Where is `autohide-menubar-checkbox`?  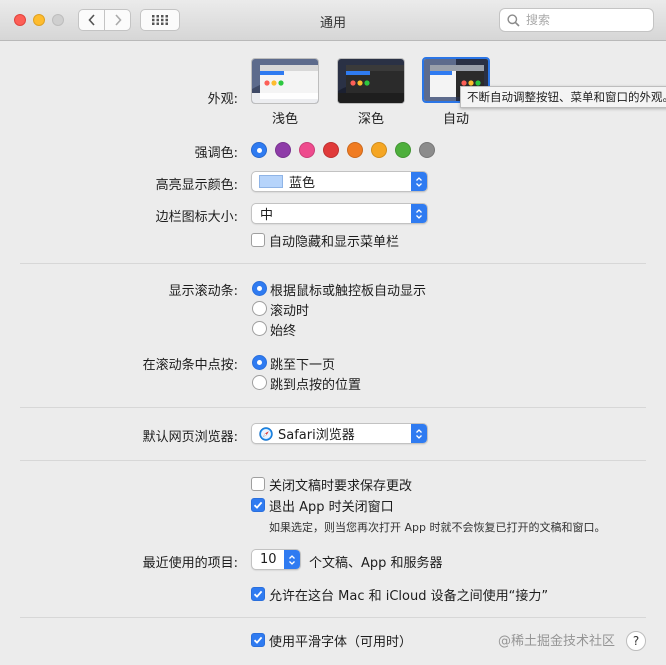
autohide-menubar-checkbox is located at coordinates (258, 240).